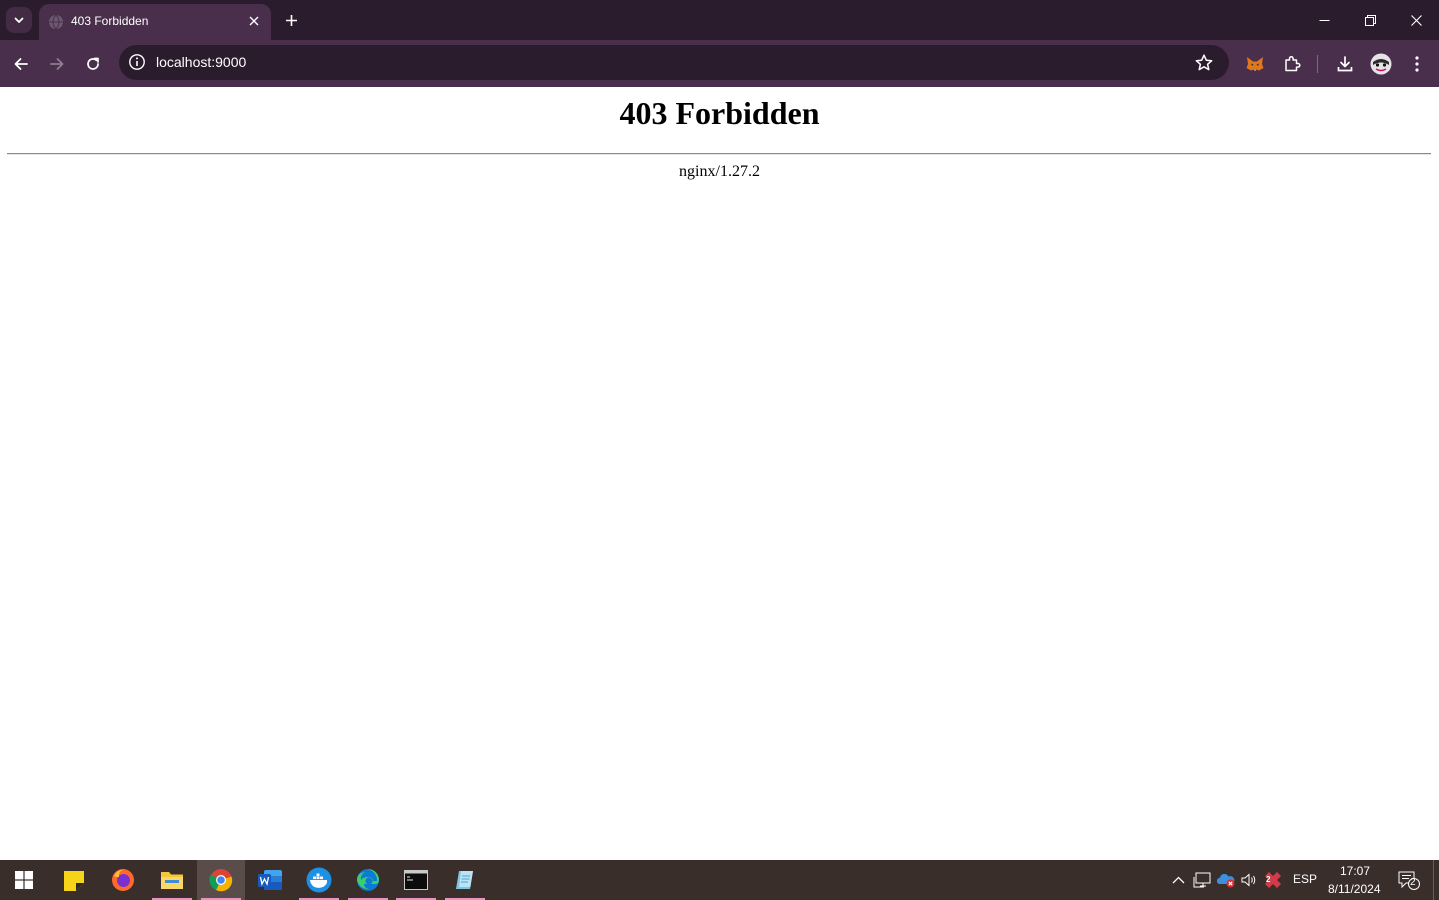 The height and width of the screenshot is (900, 1439). What do you see at coordinates (674, 62) in the screenshot?
I see `address-bar: localhost:9000` at bounding box center [674, 62].